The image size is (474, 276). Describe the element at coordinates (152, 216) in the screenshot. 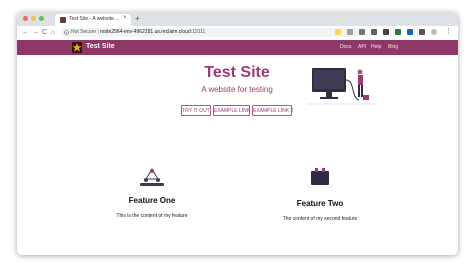

I see `feature-one-text: This is the content of my feature` at that location.